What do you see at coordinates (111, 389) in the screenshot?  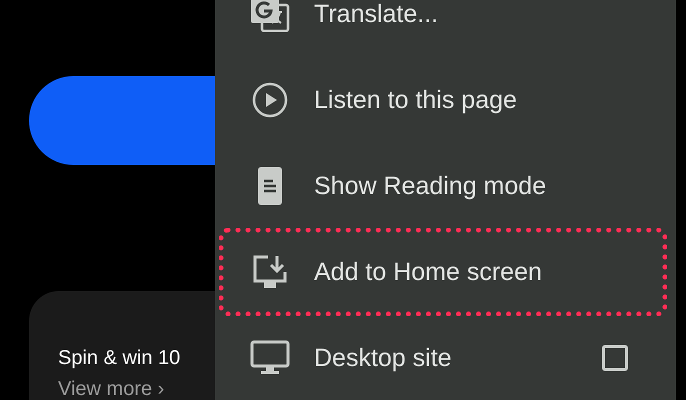 I see `view-more-link: View more ›` at bounding box center [111, 389].